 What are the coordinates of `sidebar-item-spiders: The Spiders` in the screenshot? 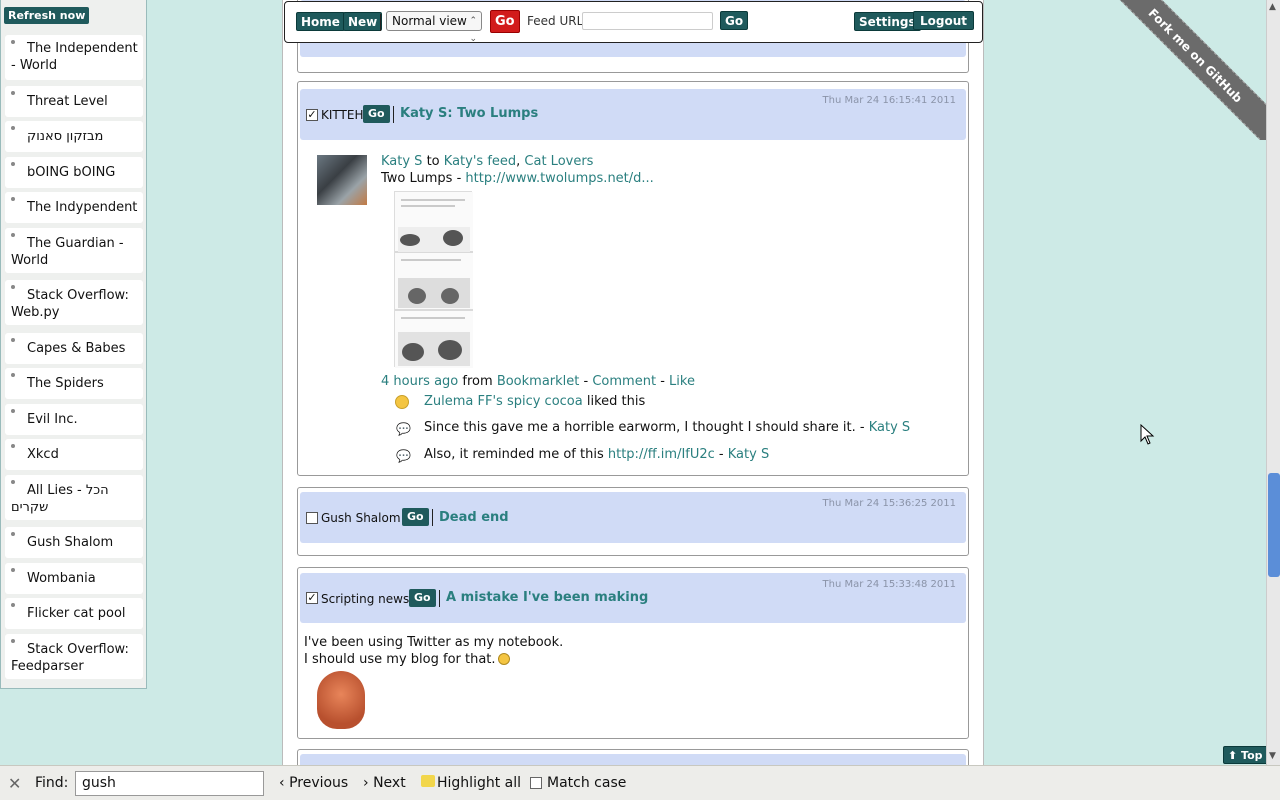 It's located at (74, 383).